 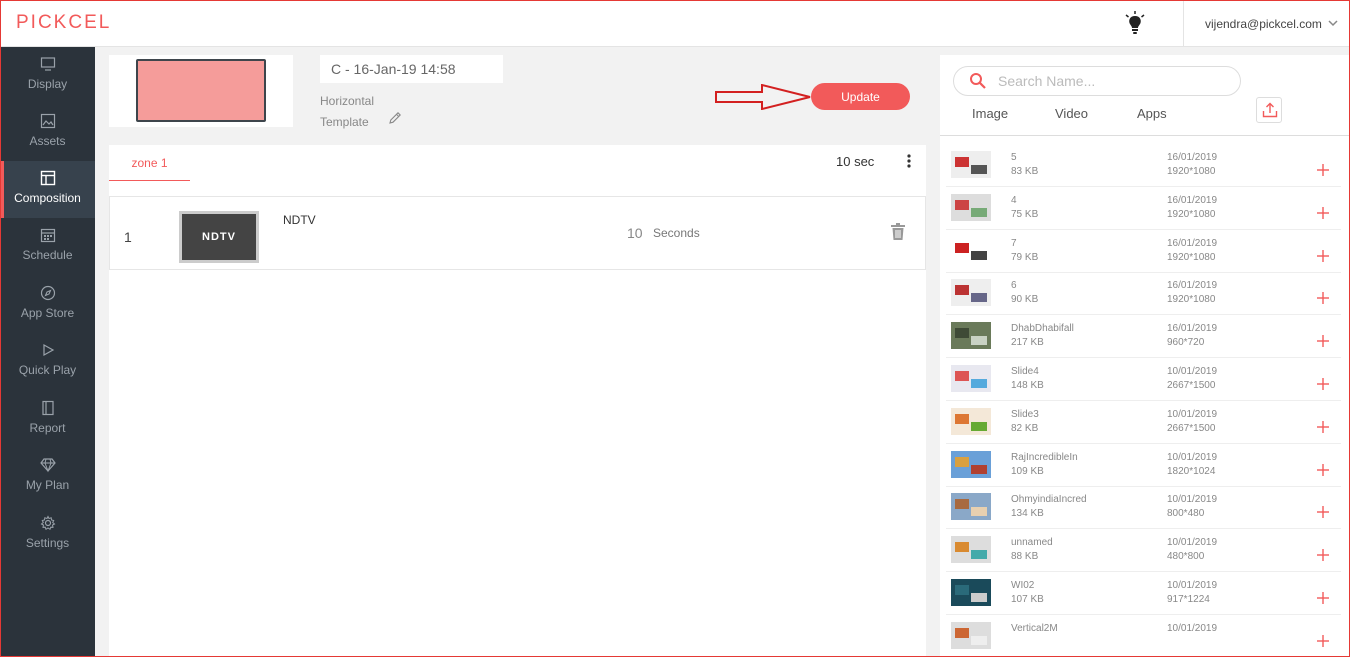 What do you see at coordinates (47, 141) in the screenshot?
I see `sidebar-item-label: Assets` at bounding box center [47, 141].